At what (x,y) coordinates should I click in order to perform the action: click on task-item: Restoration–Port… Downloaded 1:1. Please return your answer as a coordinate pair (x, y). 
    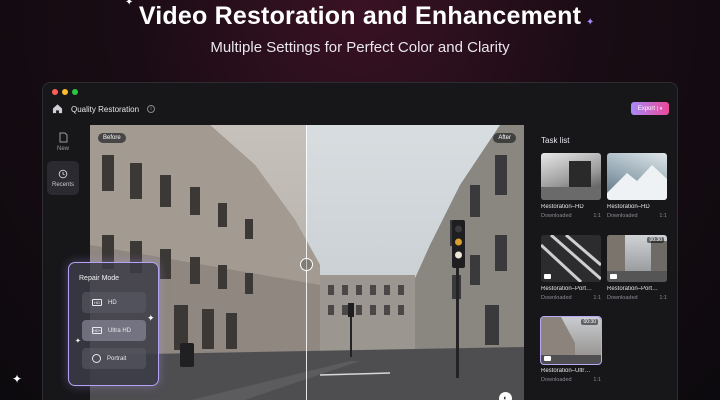
    Looking at the image, I should click on (571, 268).